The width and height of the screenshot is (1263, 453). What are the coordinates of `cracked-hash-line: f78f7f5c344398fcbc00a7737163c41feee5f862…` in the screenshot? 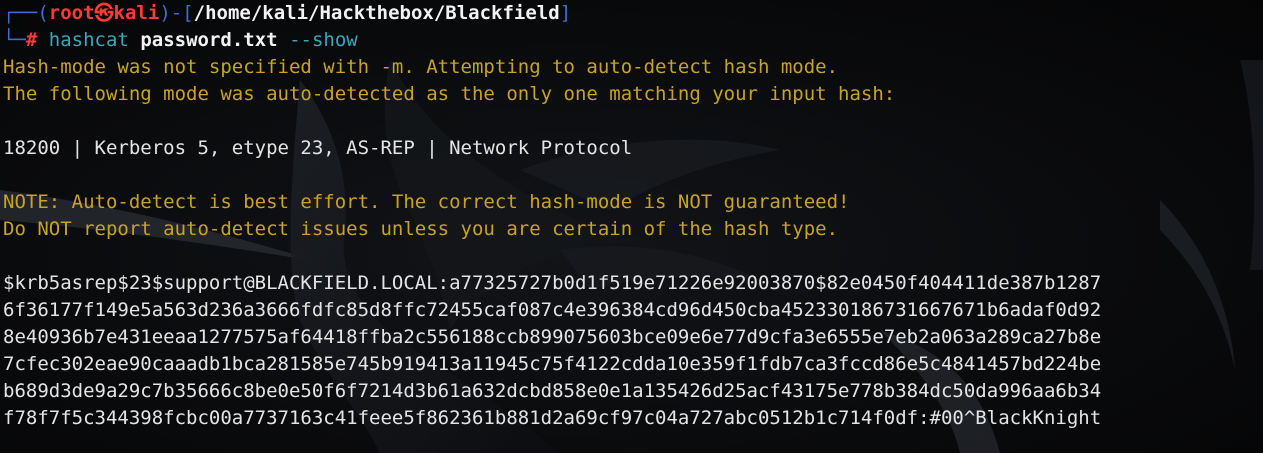 It's located at (552, 418).